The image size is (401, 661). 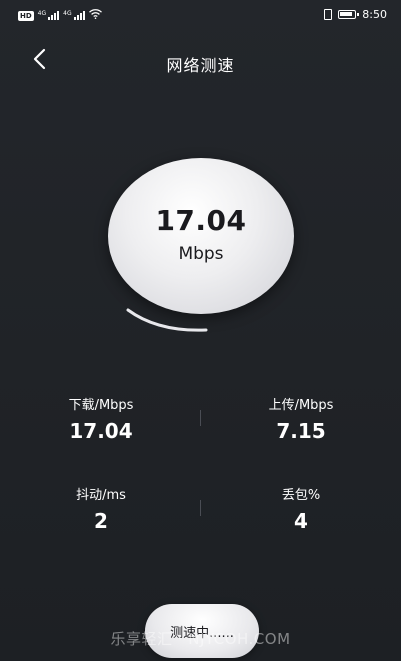 What do you see at coordinates (167, 320) in the screenshot?
I see `progress-arc` at bounding box center [167, 320].